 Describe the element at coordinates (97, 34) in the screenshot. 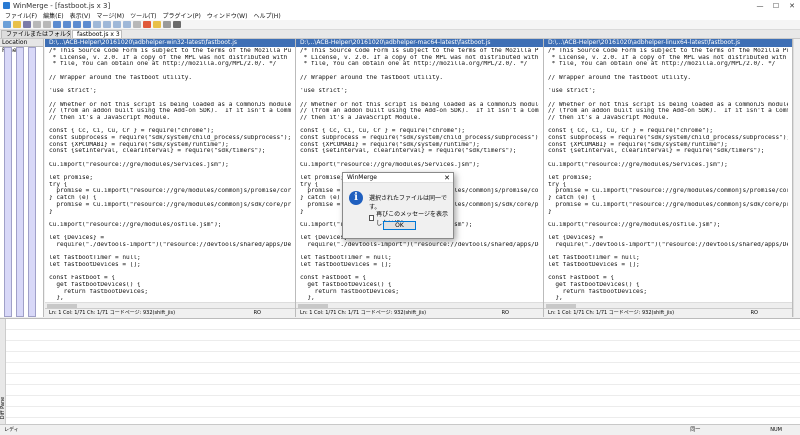

I see `tab-fastboot: fastboot.js x 3` at that location.